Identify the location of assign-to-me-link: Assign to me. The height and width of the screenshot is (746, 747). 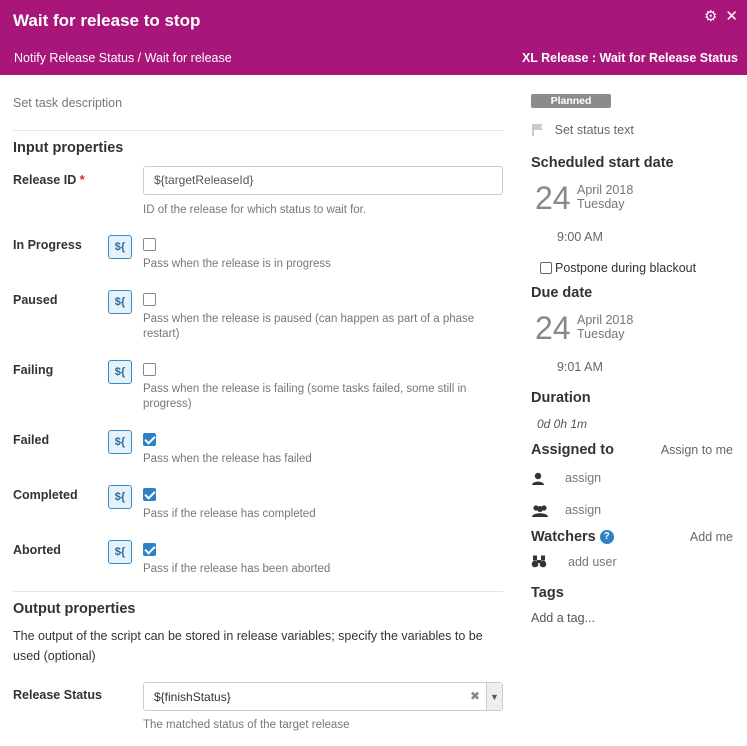
(697, 450).